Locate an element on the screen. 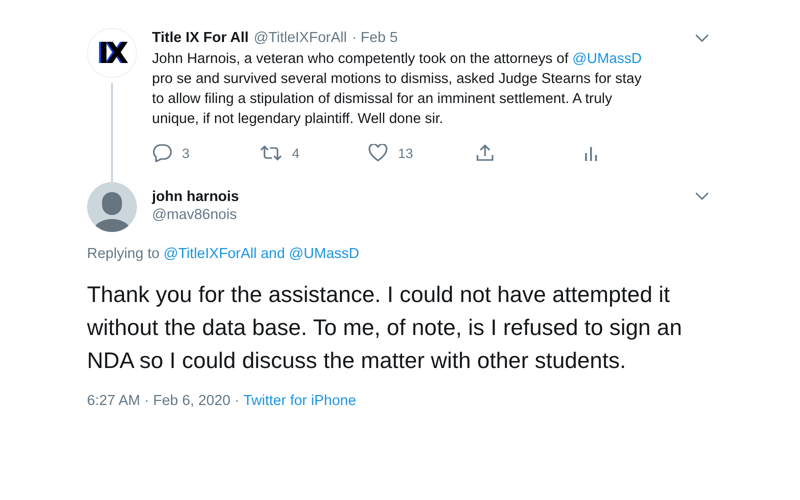 The height and width of the screenshot is (500, 800). share-icon is located at coordinates (485, 153).